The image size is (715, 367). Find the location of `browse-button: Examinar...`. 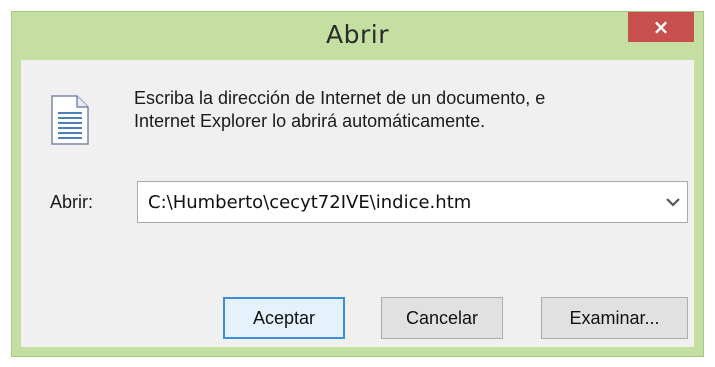

browse-button: Examinar... is located at coordinates (614, 318).